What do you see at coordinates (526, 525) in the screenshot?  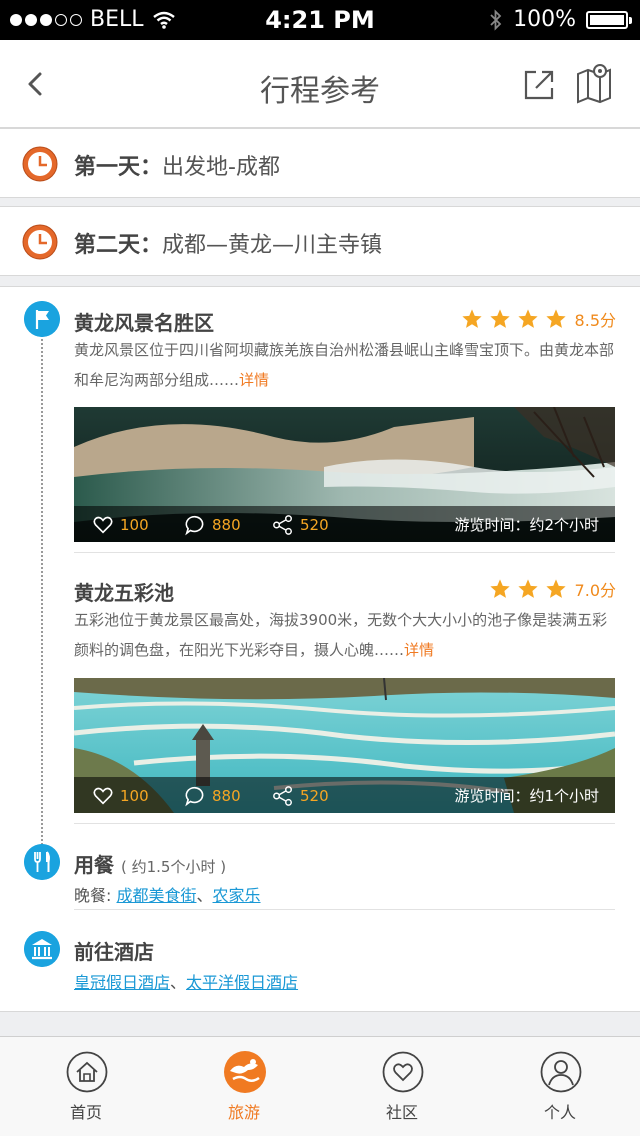 I see `visit-time: 游览时间：约2个小时` at bounding box center [526, 525].